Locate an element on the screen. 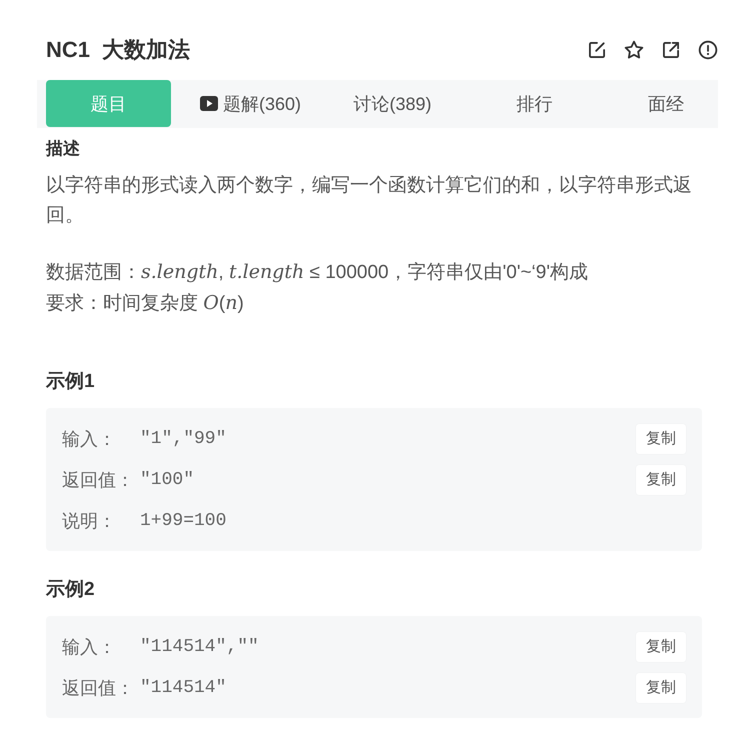 The height and width of the screenshot is (747, 738). example-heading: 示例2 is located at coordinates (71, 590).